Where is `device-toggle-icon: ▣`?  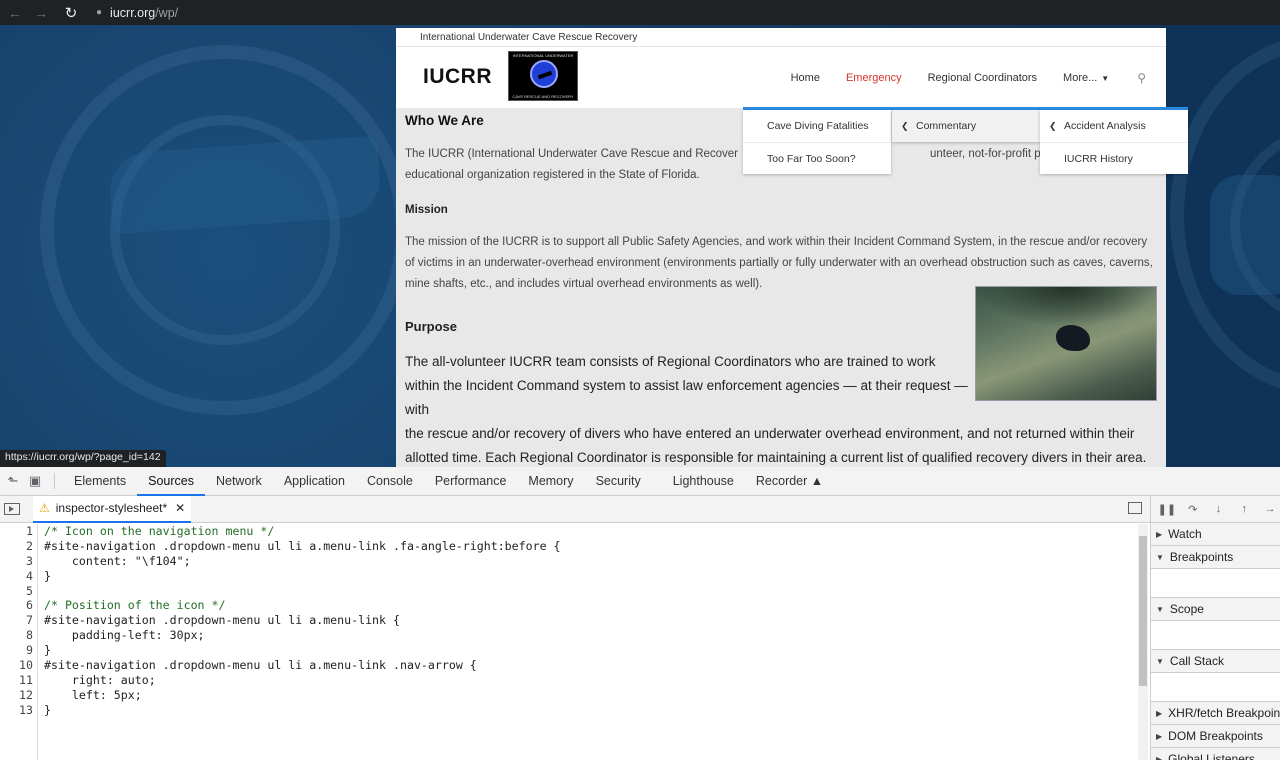 device-toggle-icon: ▣ is located at coordinates (35, 481).